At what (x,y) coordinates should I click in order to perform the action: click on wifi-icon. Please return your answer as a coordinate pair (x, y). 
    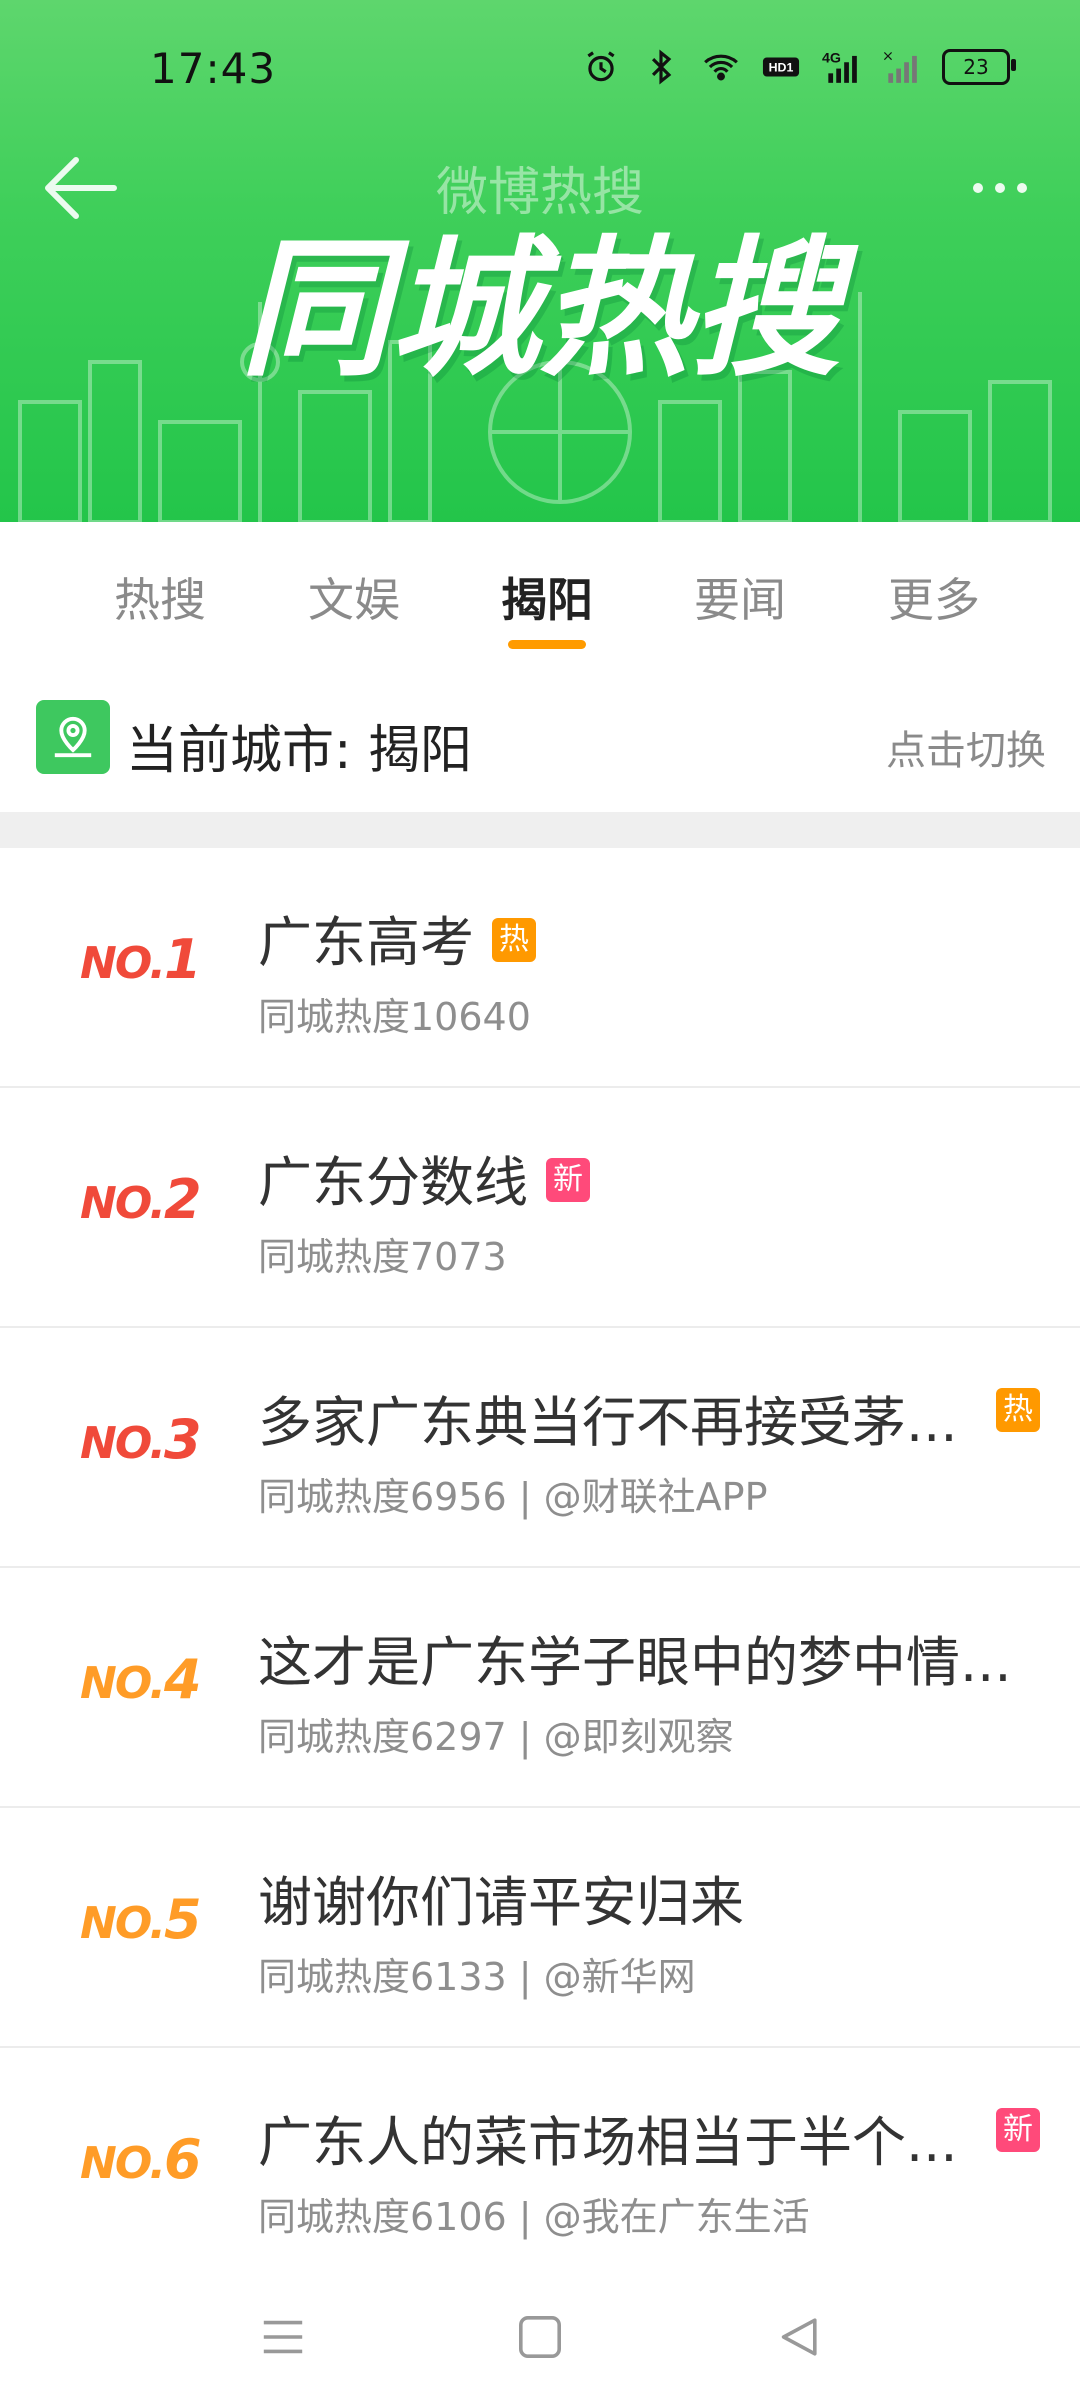
    Looking at the image, I should click on (721, 67).